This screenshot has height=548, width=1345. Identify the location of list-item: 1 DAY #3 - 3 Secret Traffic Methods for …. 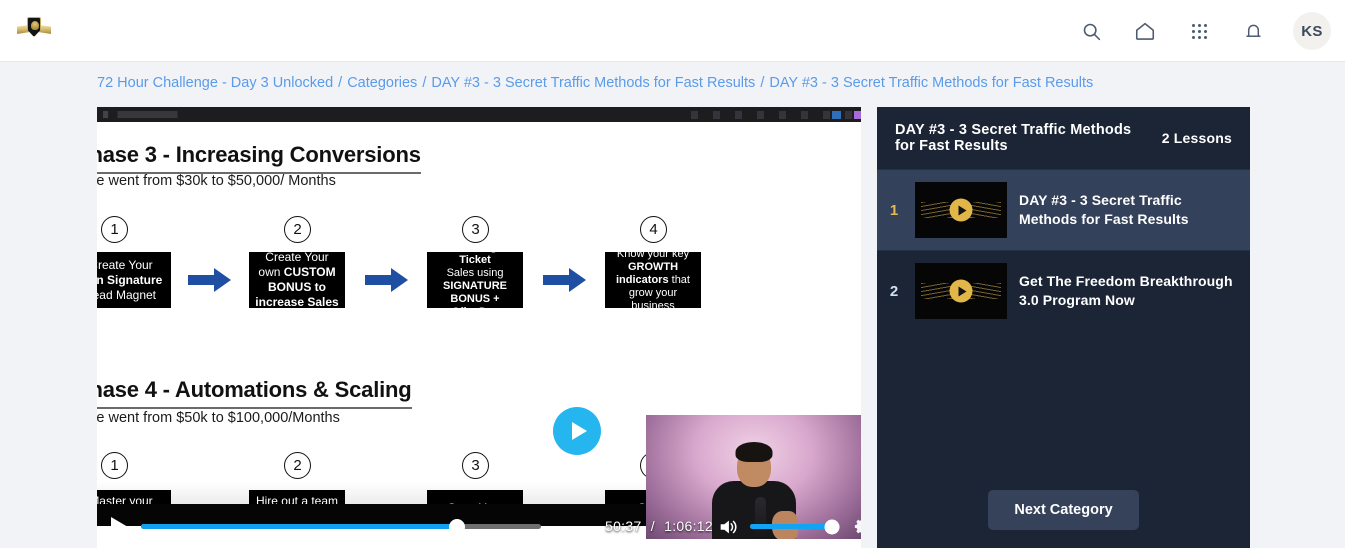
(1063, 209).